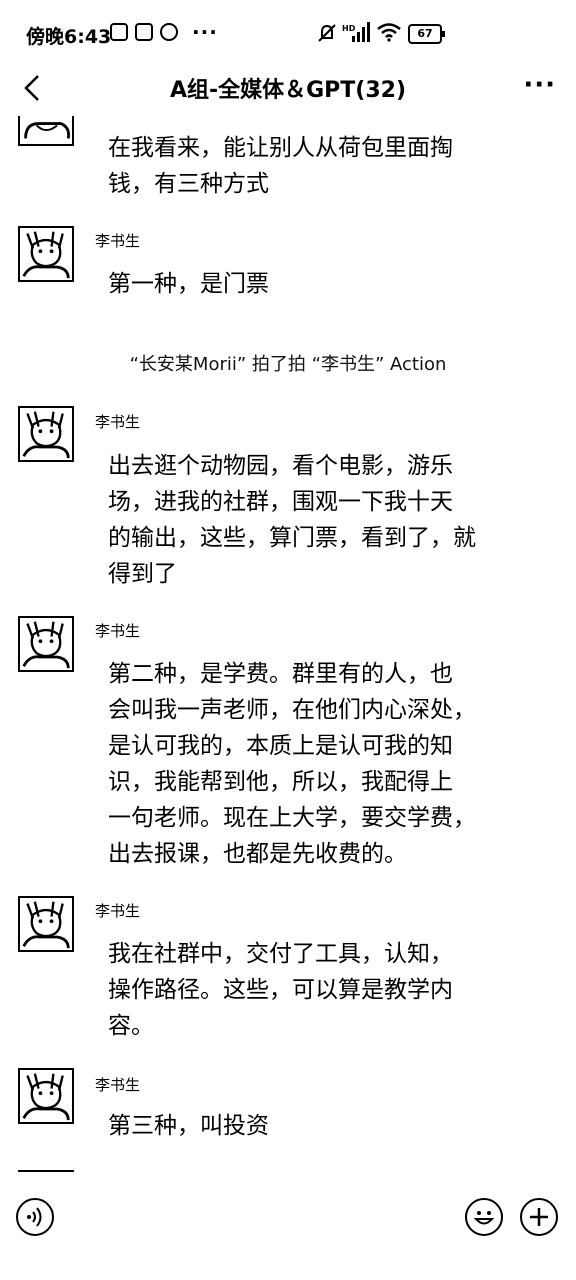  I want to click on signal-icon: HD, so click(356, 32).